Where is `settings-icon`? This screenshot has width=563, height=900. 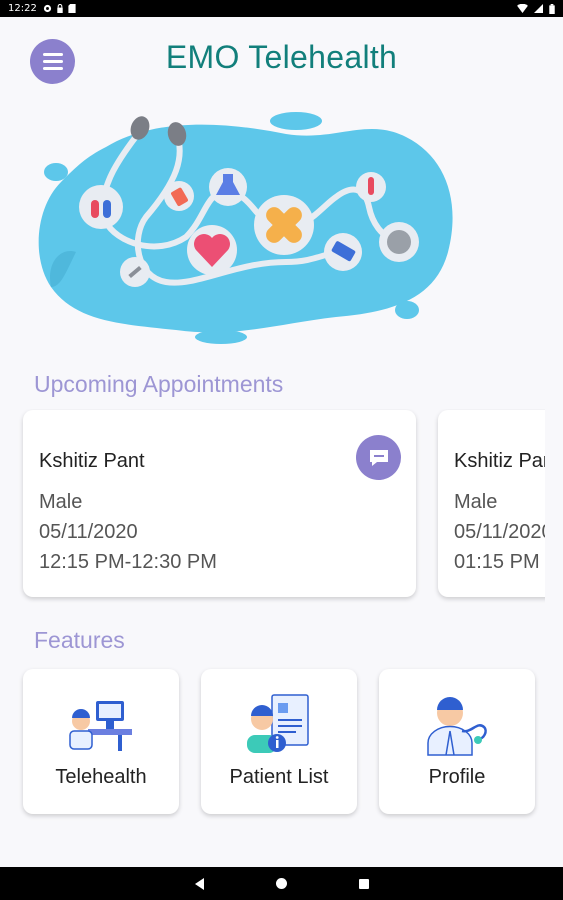
settings-icon is located at coordinates (47, 8).